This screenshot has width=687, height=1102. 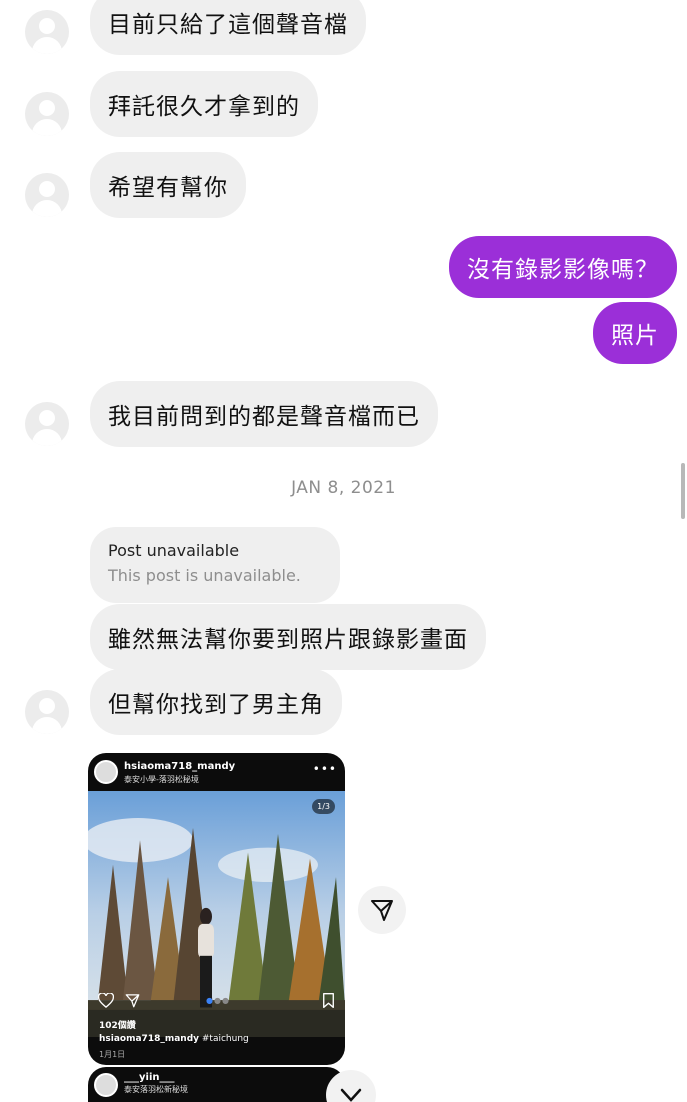 What do you see at coordinates (106, 1000) in the screenshot?
I see `heart-icon` at bounding box center [106, 1000].